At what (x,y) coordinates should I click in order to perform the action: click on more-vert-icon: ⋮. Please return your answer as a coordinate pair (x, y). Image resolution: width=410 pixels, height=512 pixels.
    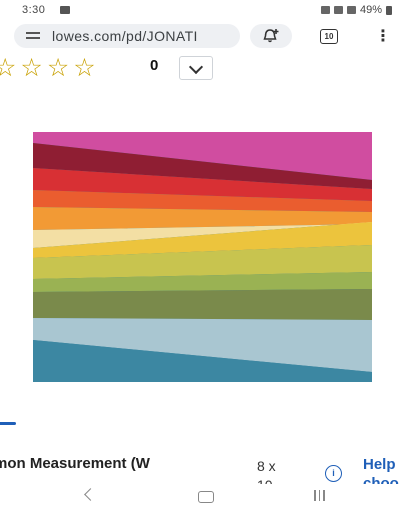
    Looking at the image, I should click on (383, 36).